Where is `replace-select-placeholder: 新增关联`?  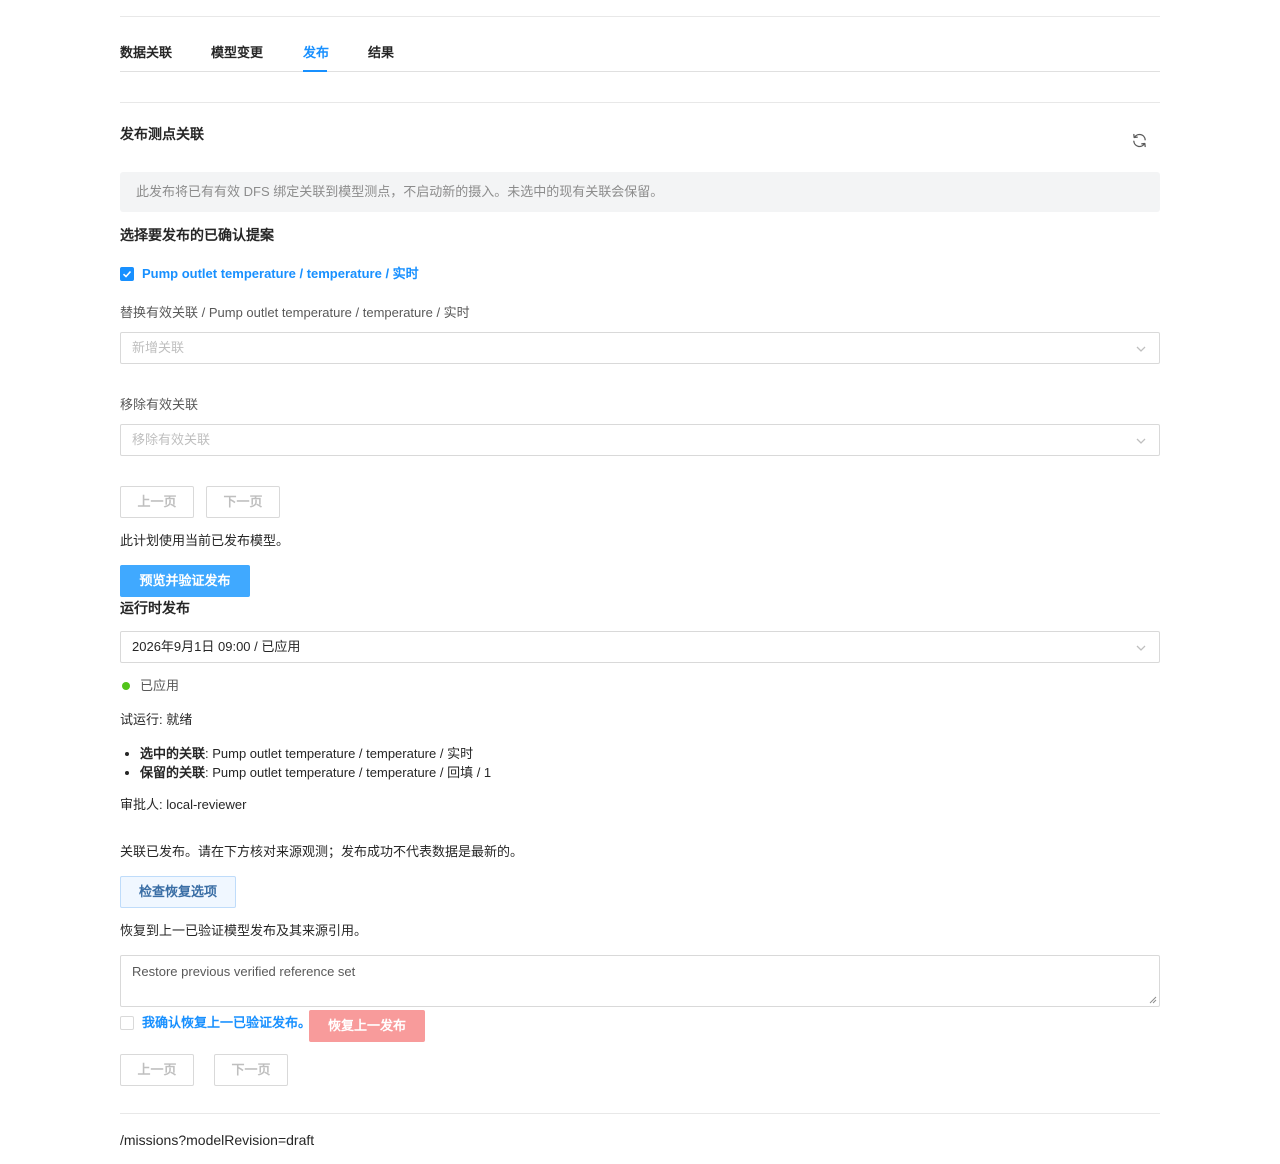
replace-select-placeholder: 新增关联 is located at coordinates (158, 347).